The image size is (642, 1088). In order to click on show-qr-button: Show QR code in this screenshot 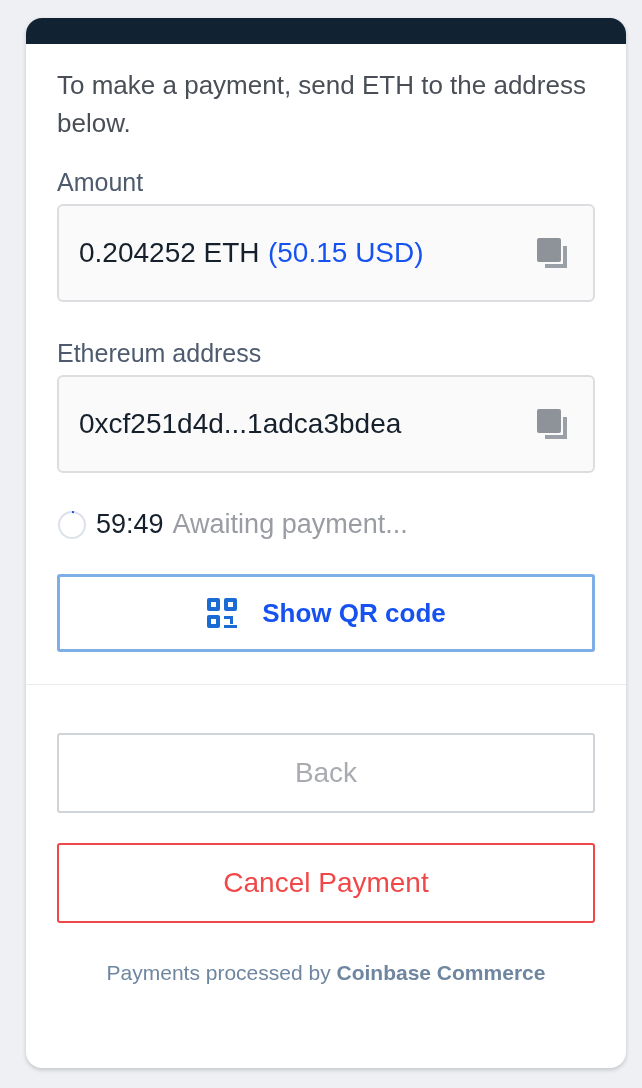, I will do `click(326, 613)`.